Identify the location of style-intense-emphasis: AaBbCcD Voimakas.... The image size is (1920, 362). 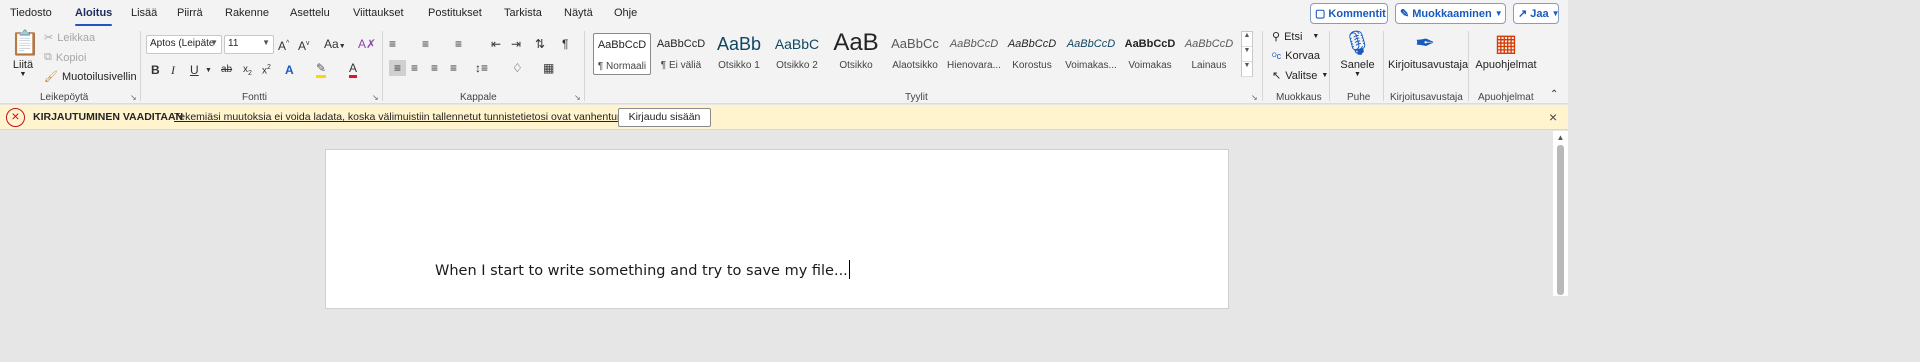
(1091, 54).